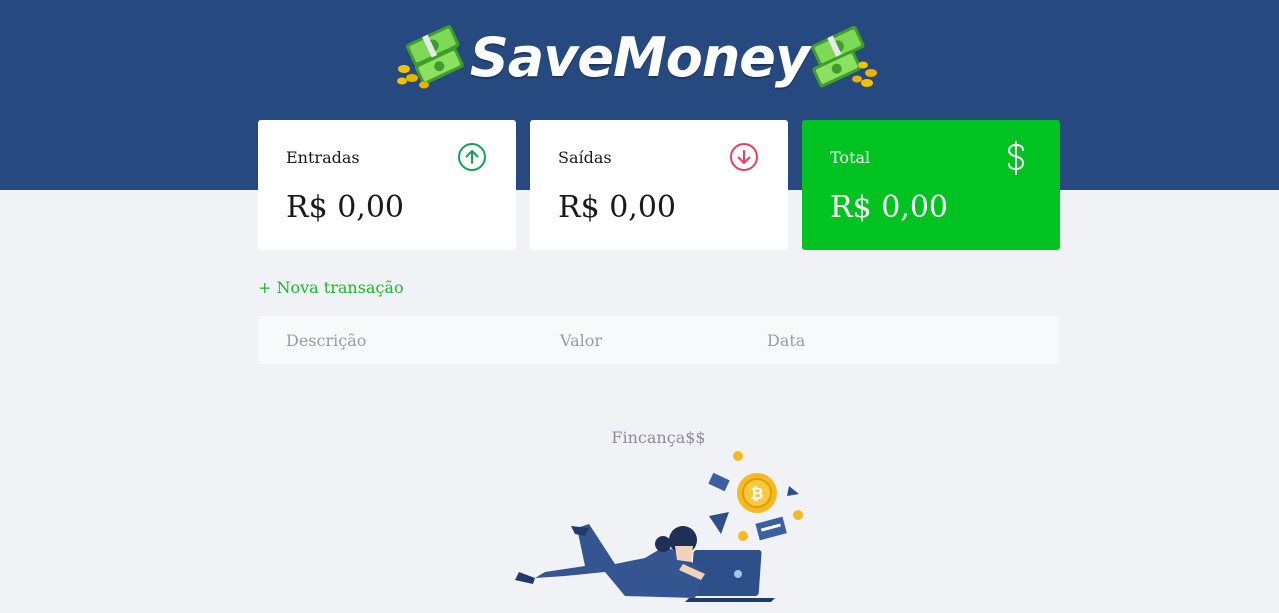 This screenshot has height=613, width=1279. I want to click on finance-illustration: ₿, so click(659, 526).